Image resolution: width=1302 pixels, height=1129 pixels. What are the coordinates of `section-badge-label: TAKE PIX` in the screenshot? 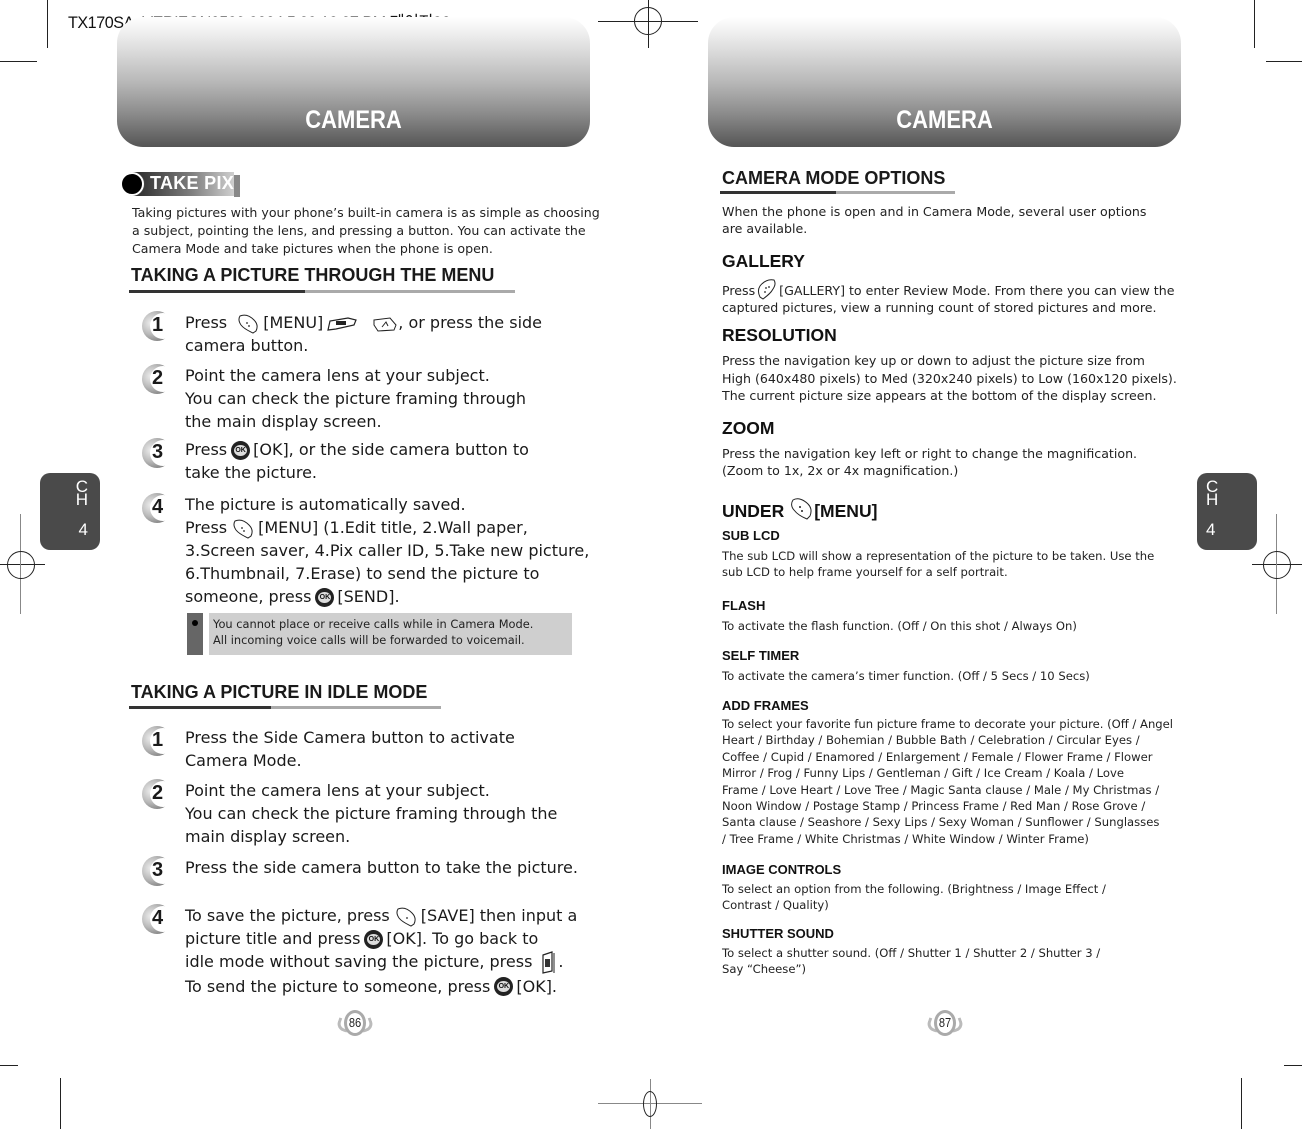 It's located at (192, 183).